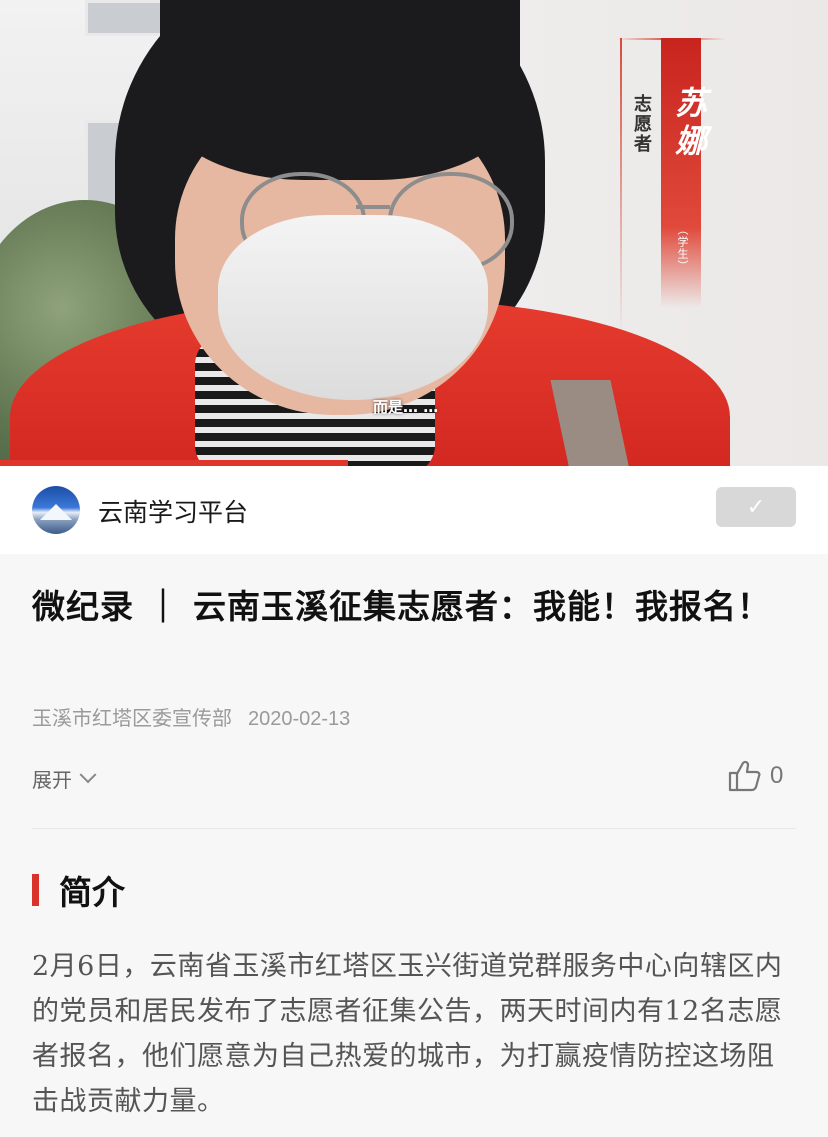 The image size is (828, 1137). I want to click on follow-button: ✓, so click(756, 507).